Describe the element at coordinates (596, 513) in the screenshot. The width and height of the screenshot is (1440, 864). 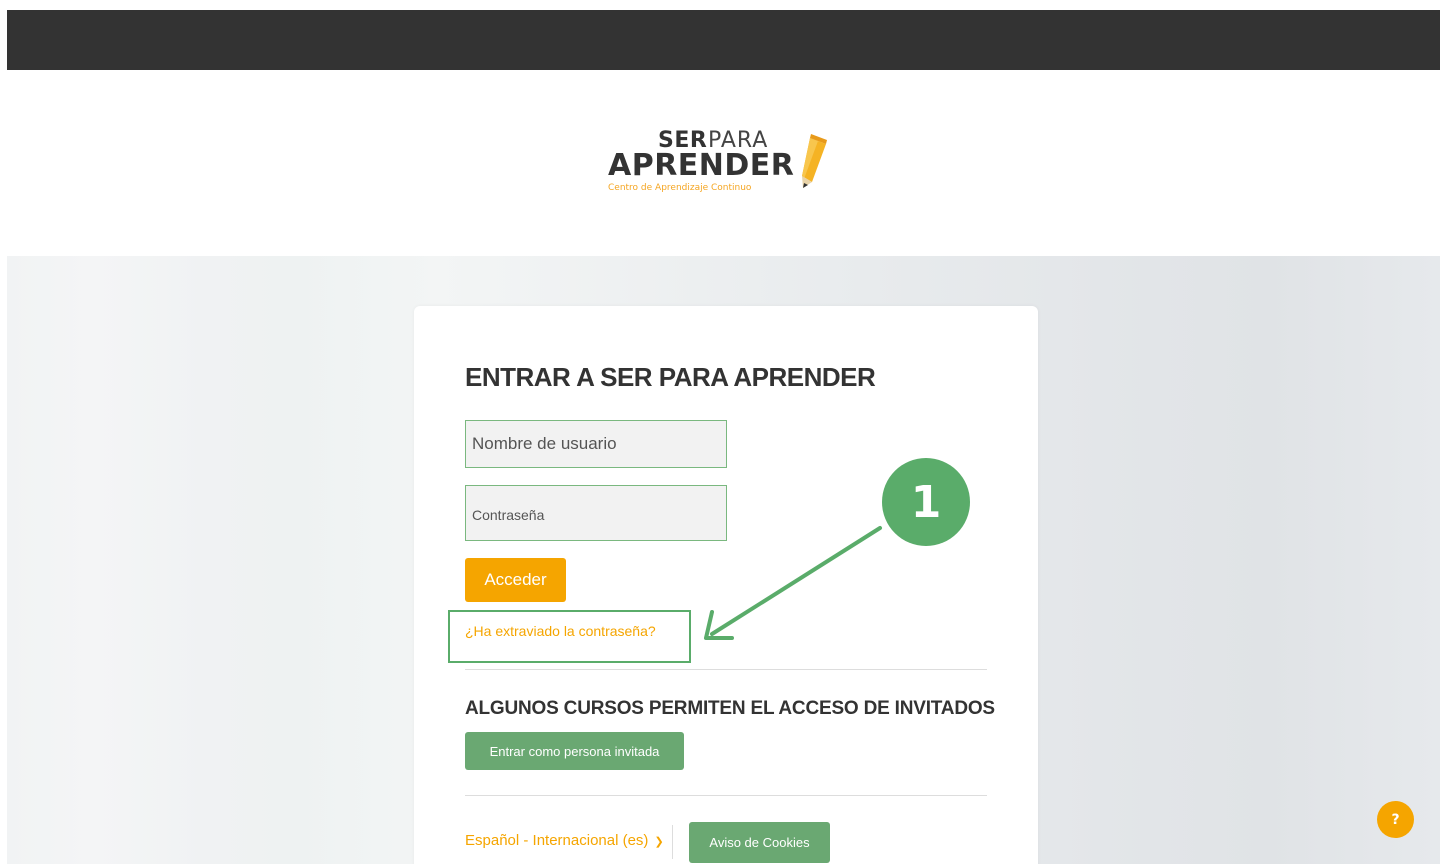
I see `password-input` at that location.